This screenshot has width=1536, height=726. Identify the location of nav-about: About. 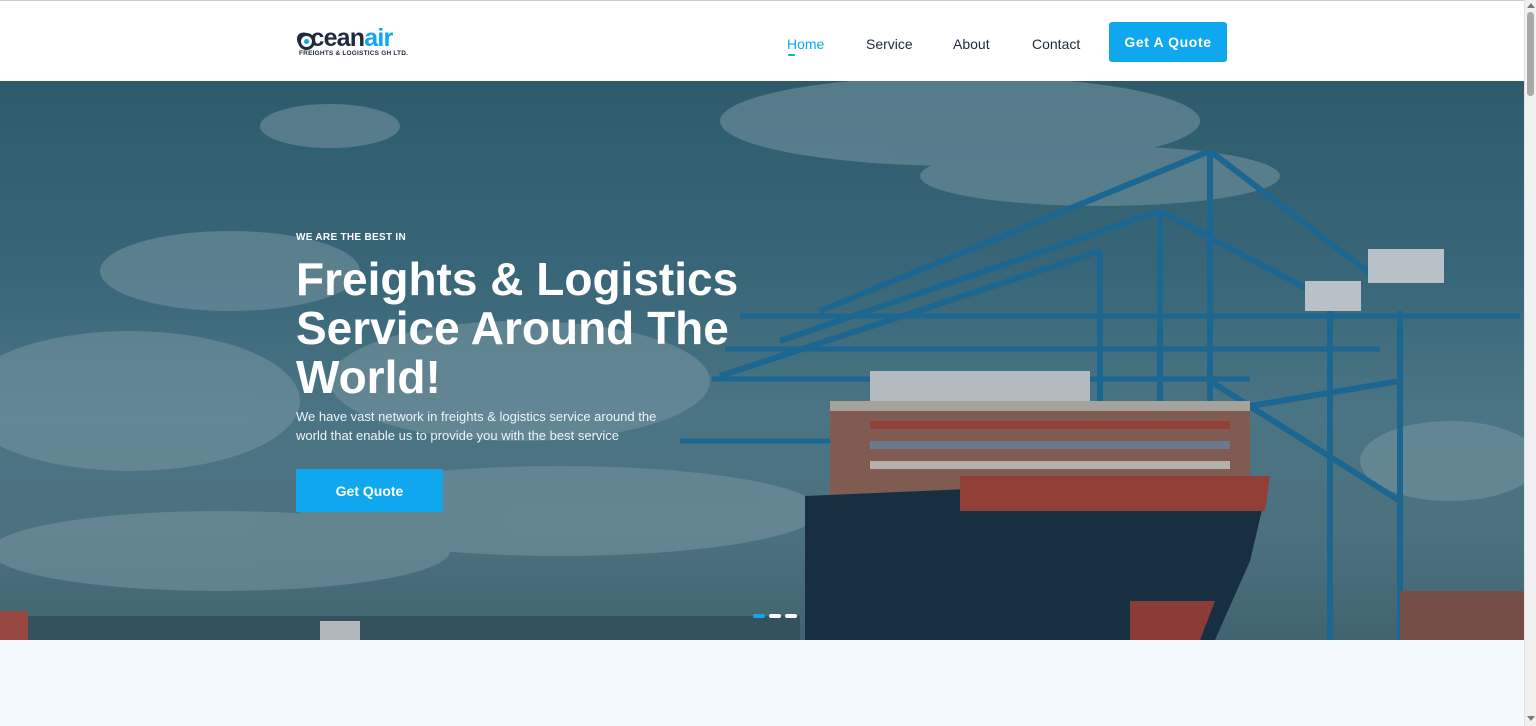
(971, 44).